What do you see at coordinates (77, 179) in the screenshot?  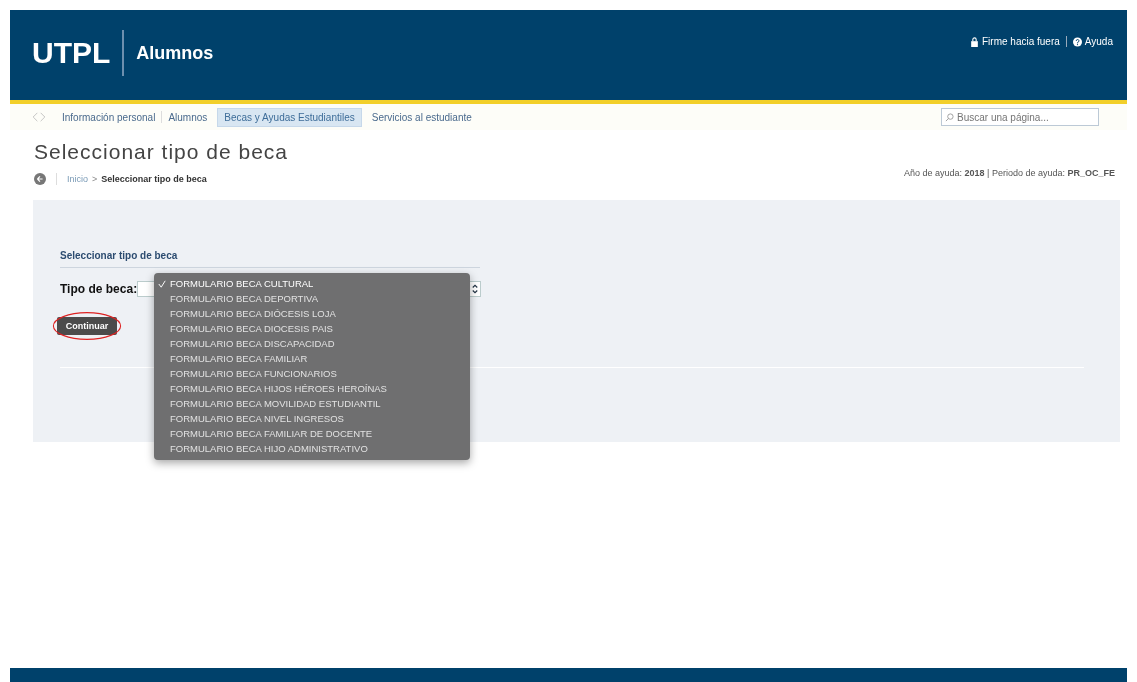 I see `breadcrumb-link: Inicio` at bounding box center [77, 179].